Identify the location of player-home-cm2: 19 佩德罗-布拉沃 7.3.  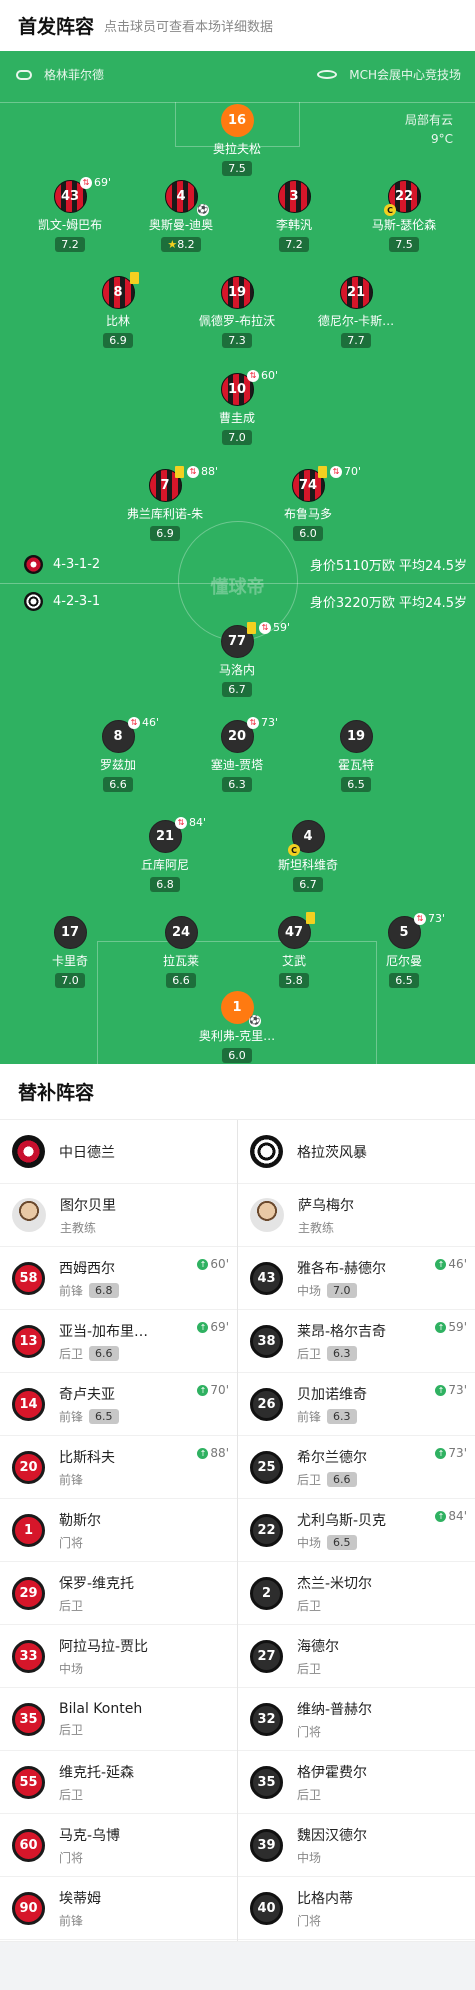
(237, 312).